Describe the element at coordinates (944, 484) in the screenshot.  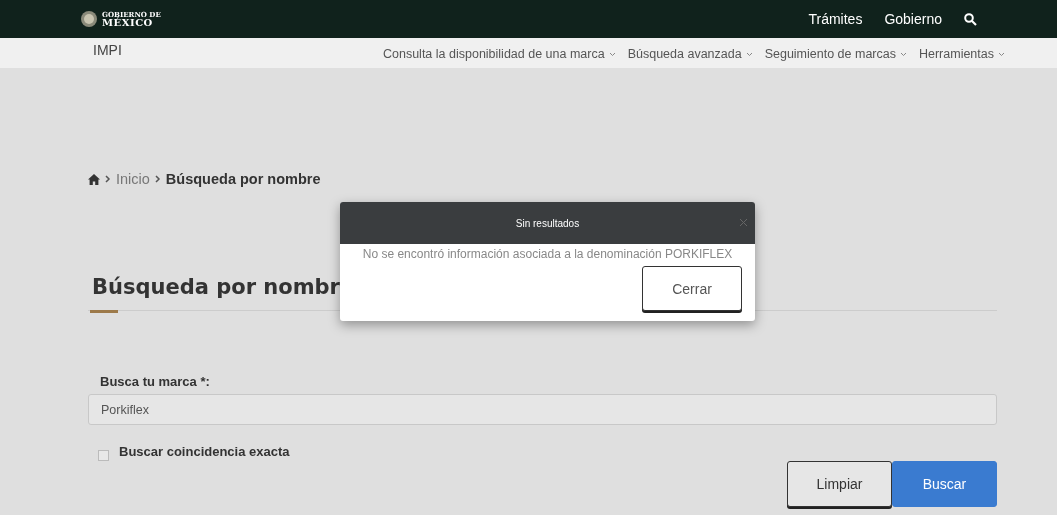
I see `search-button: Buscar` at that location.